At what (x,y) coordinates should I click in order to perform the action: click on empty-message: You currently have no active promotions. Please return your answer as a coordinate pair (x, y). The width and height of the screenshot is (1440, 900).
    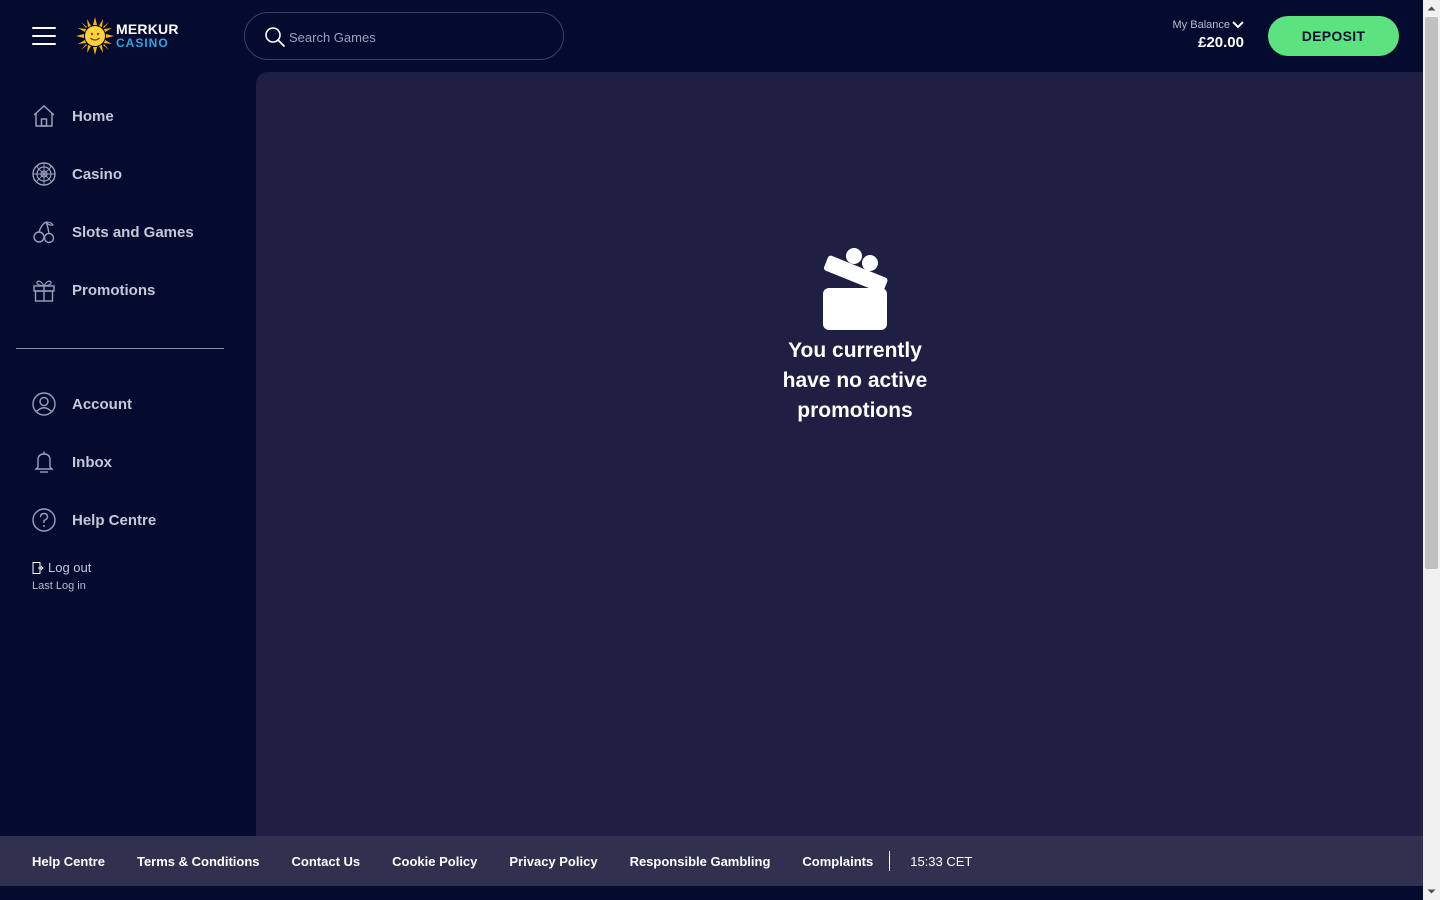
    Looking at the image, I should click on (855, 380).